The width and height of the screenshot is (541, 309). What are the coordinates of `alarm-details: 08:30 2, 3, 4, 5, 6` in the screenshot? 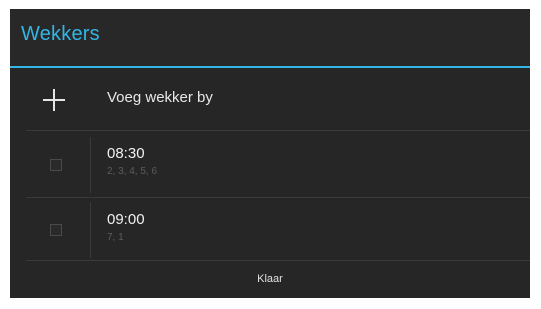 It's located at (132, 161).